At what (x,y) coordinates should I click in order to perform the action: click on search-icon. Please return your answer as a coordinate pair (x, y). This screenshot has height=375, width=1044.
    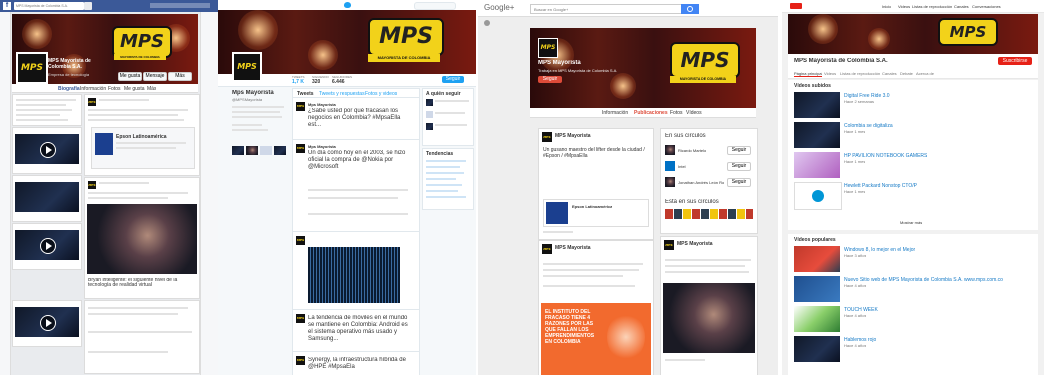
    Looking at the image, I should click on (88, 6).